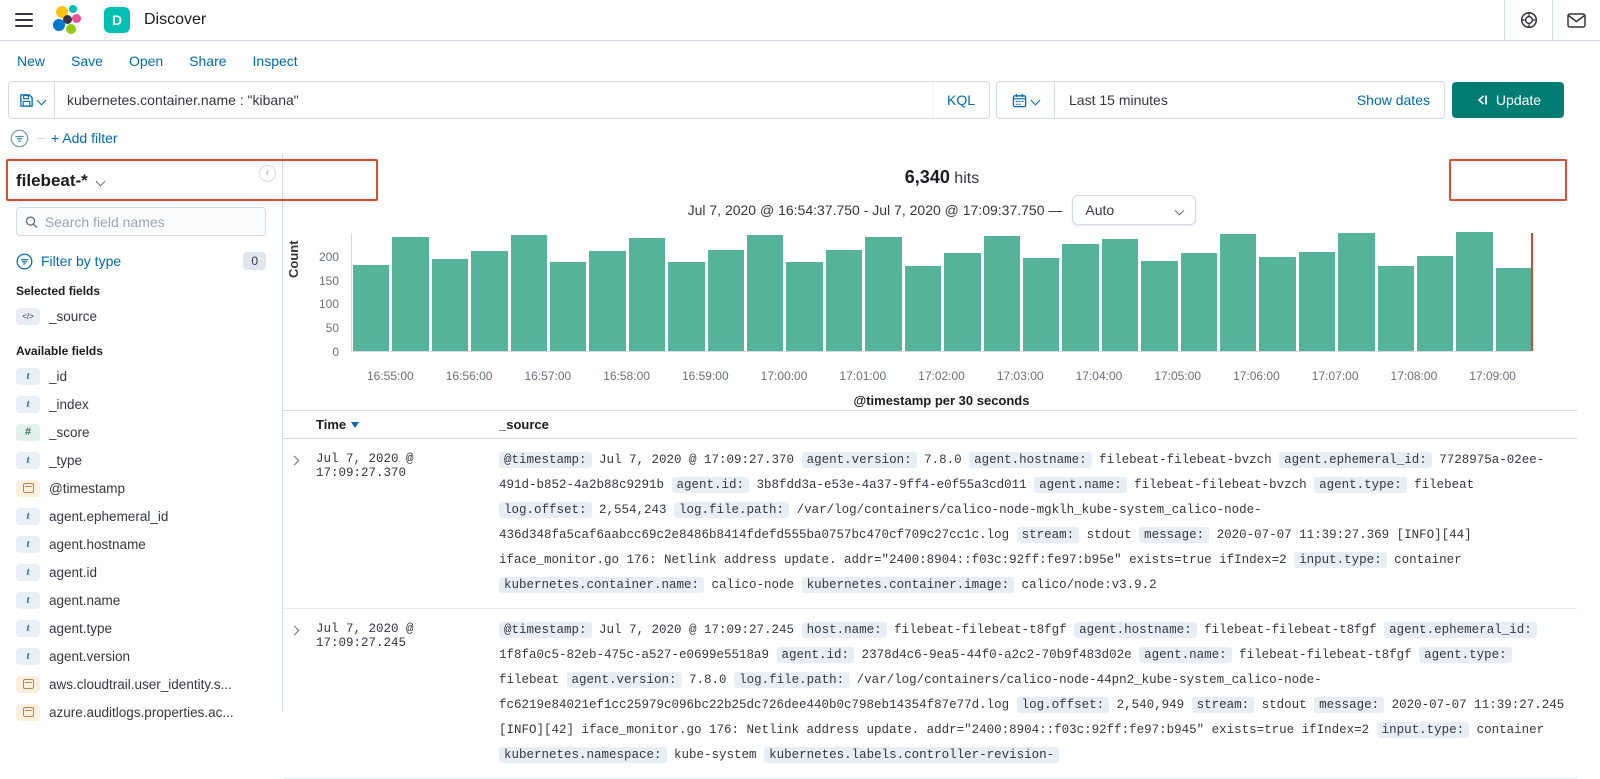  What do you see at coordinates (844, 630) in the screenshot?
I see `source-field-key: host.name:` at bounding box center [844, 630].